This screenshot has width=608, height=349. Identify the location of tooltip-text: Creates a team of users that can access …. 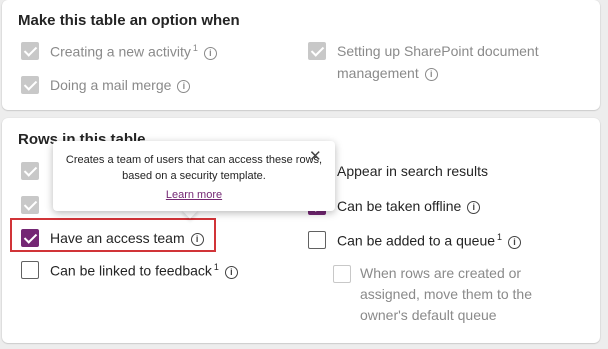
(194, 168).